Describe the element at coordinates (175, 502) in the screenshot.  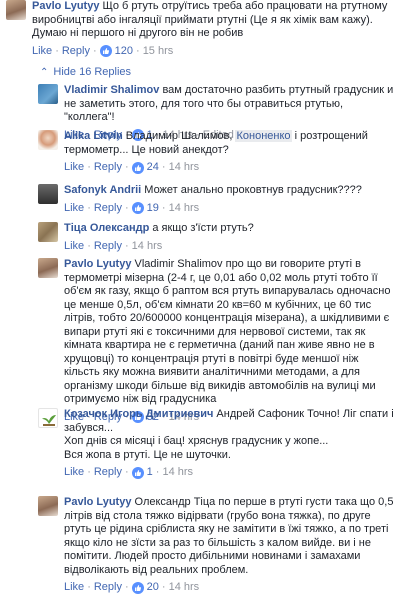
I see `mention-link: Олександр Тіца` at that location.